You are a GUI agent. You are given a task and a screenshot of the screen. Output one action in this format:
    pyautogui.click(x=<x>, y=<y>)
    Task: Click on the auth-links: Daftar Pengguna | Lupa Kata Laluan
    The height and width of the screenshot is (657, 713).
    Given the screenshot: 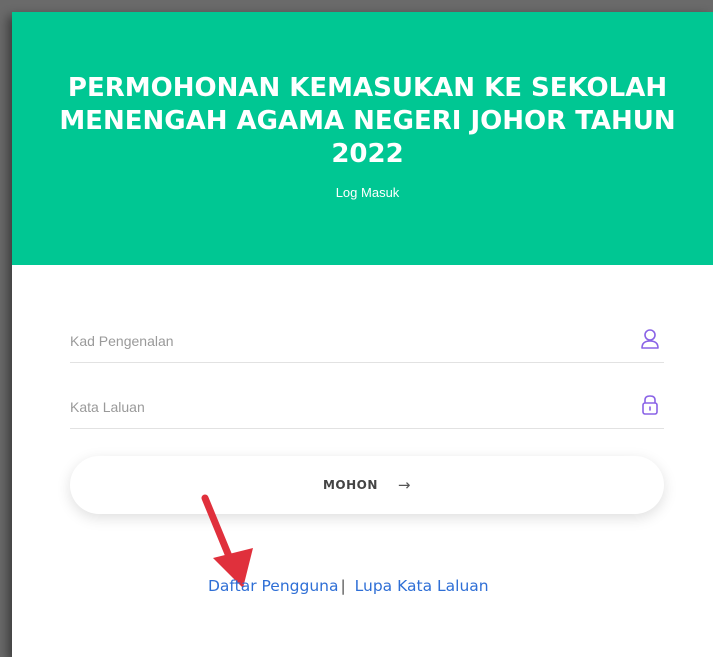 What is the action you would take?
    pyautogui.click(x=348, y=586)
    